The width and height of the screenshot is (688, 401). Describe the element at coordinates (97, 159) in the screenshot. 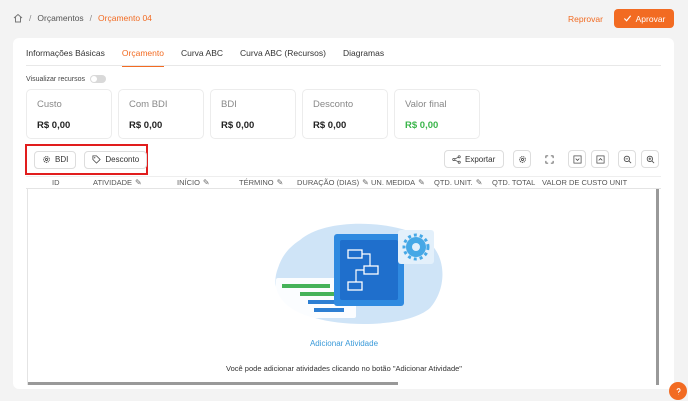

I see `tag-icon` at that location.